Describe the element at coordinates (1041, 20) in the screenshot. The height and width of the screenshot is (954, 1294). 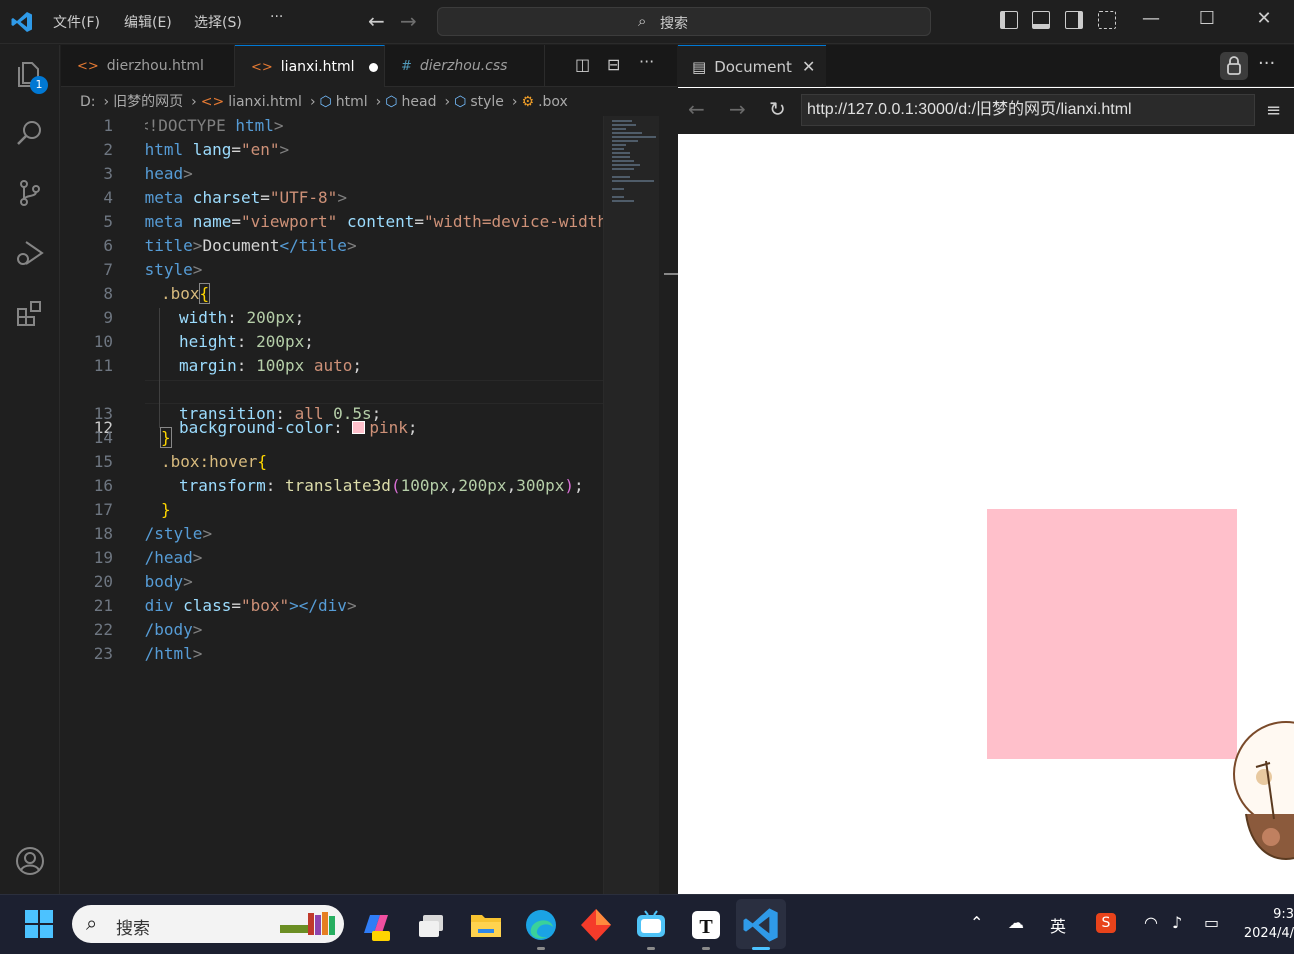
I see `toggle-panel-icon` at that location.